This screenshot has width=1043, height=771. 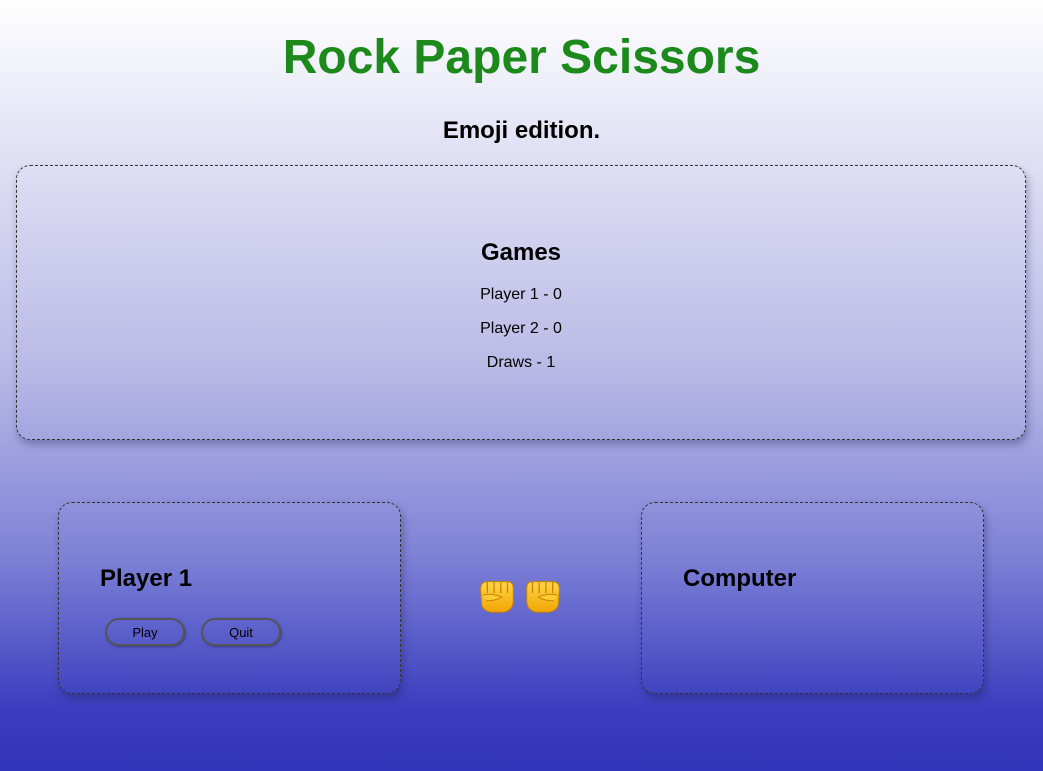 What do you see at coordinates (521, 57) in the screenshot?
I see `page-title: Rock Paper Scissors` at bounding box center [521, 57].